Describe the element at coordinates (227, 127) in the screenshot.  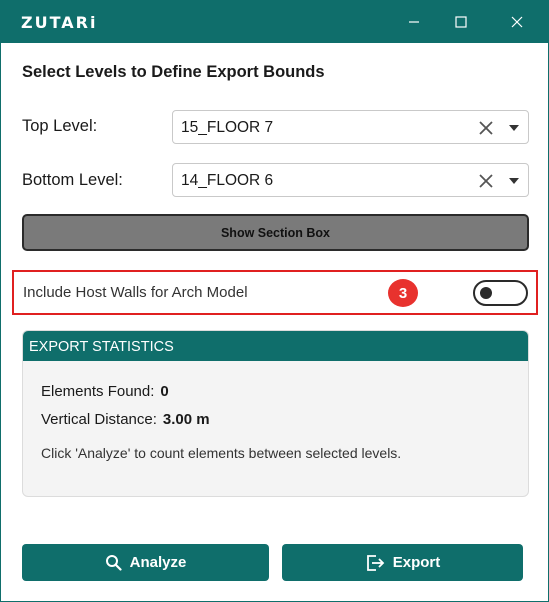
I see `top-level-value: 15_FLOOR 7` at that location.